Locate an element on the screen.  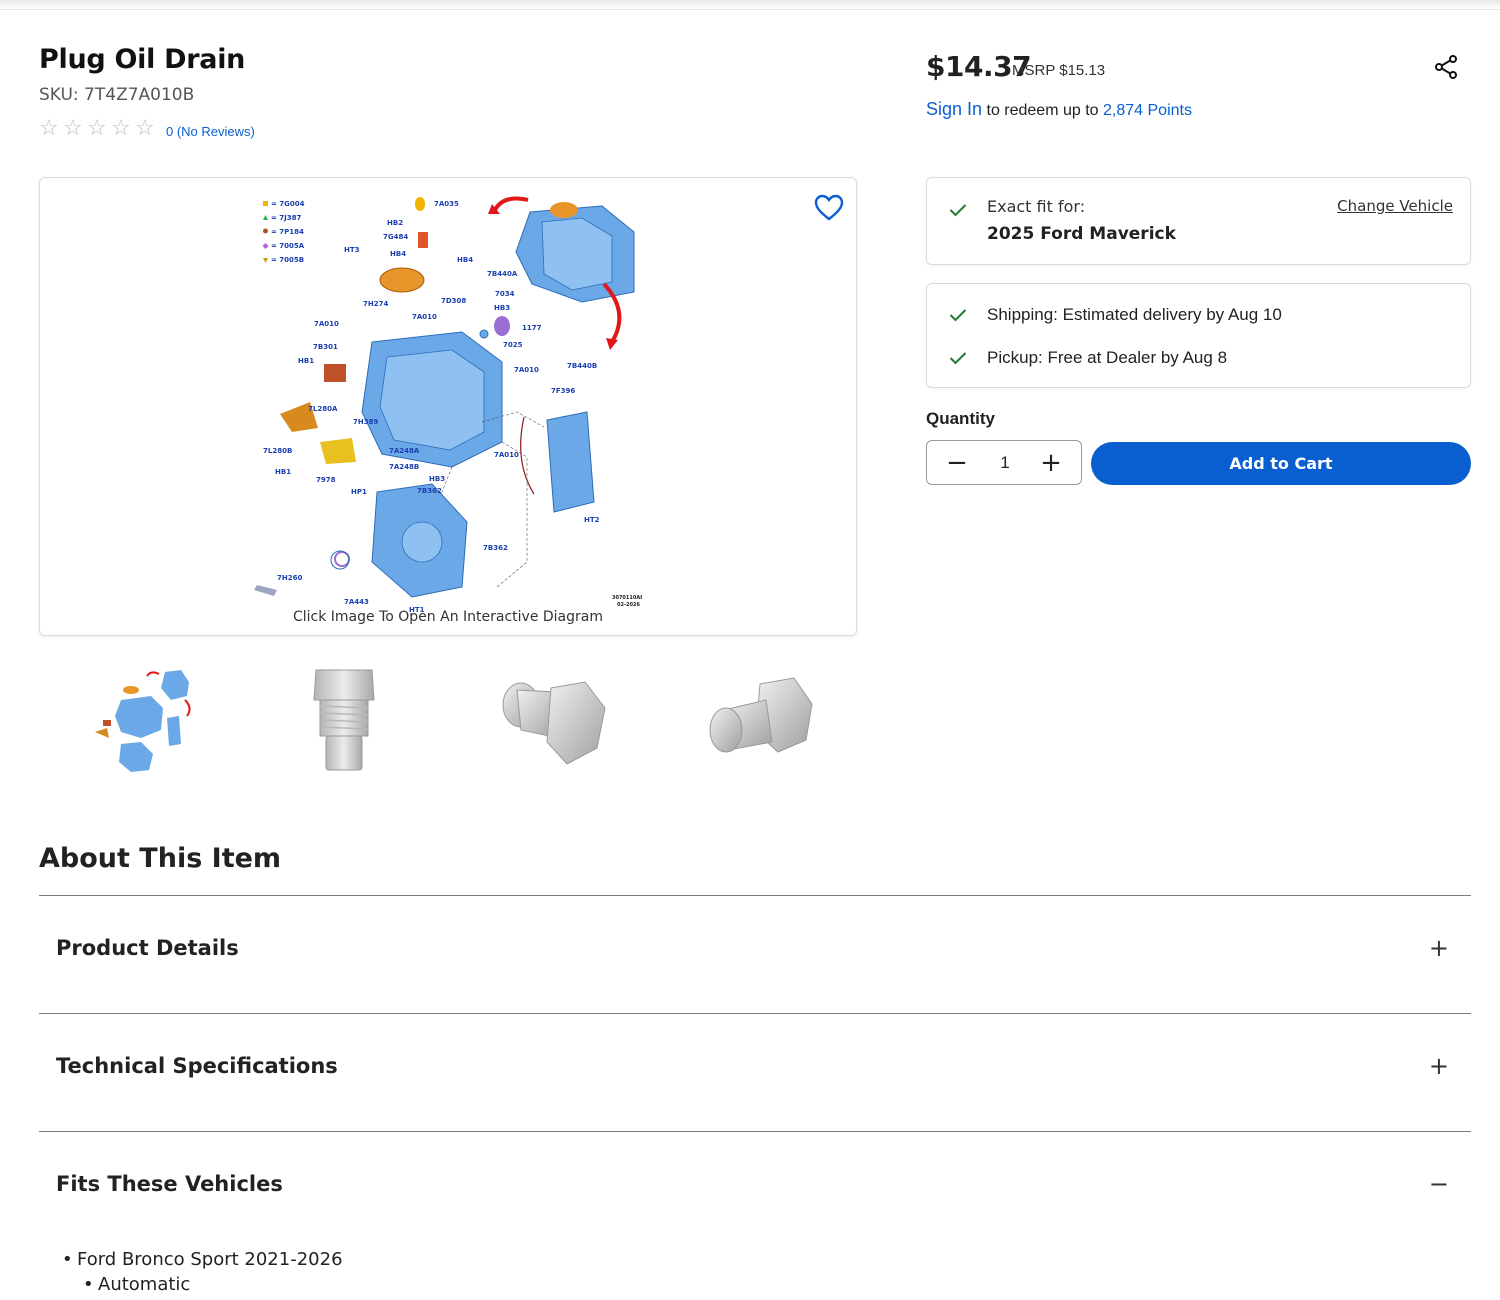
rating-stars: ☆ ☆ ☆ ☆ ☆ is located at coordinates (99, 129).